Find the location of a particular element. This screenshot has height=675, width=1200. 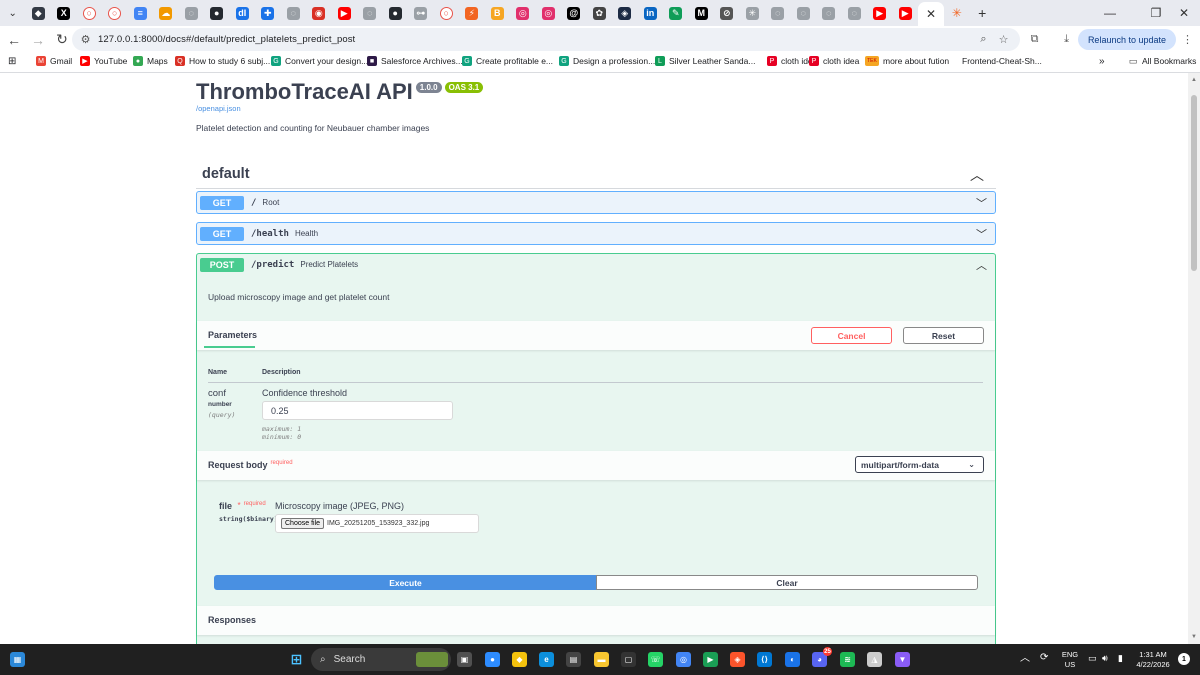

relaunch-button: Relaunch to update is located at coordinates (1126, 39).